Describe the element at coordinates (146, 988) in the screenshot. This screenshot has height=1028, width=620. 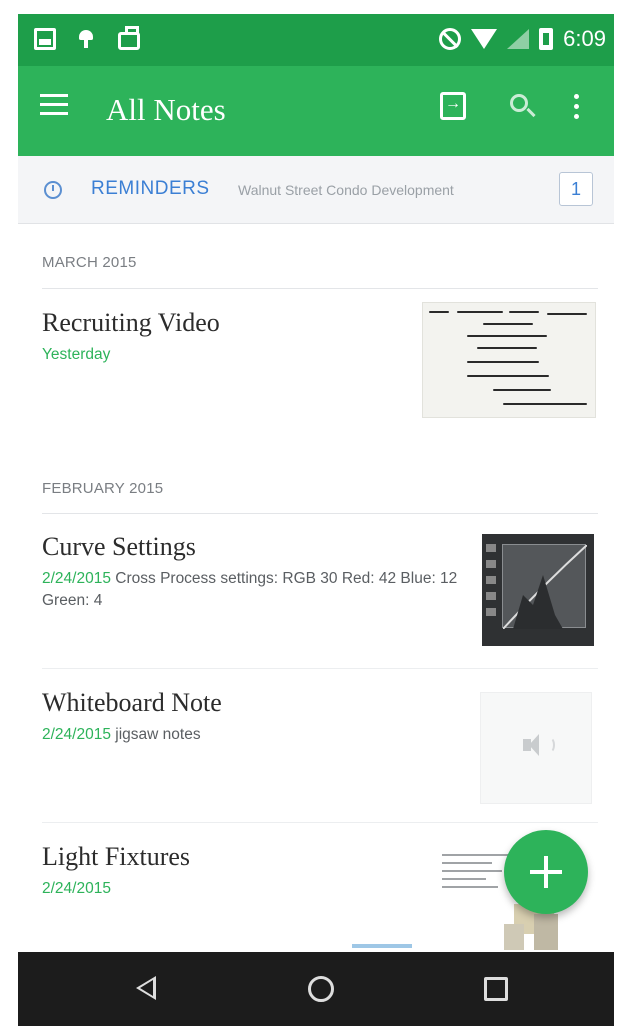
I see `back-icon` at that location.